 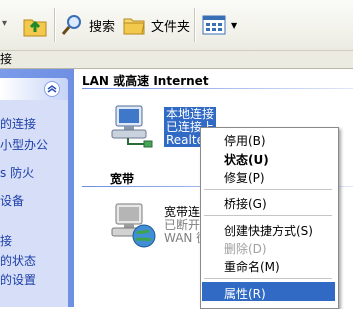 I want to click on network-connection-icon, so click(x=132, y=126).